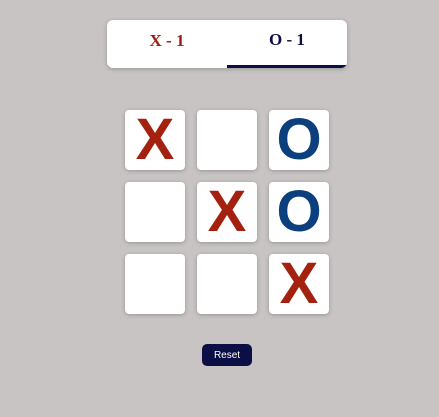 The width and height of the screenshot is (439, 417). I want to click on o-score-active: O - 1, so click(287, 44).